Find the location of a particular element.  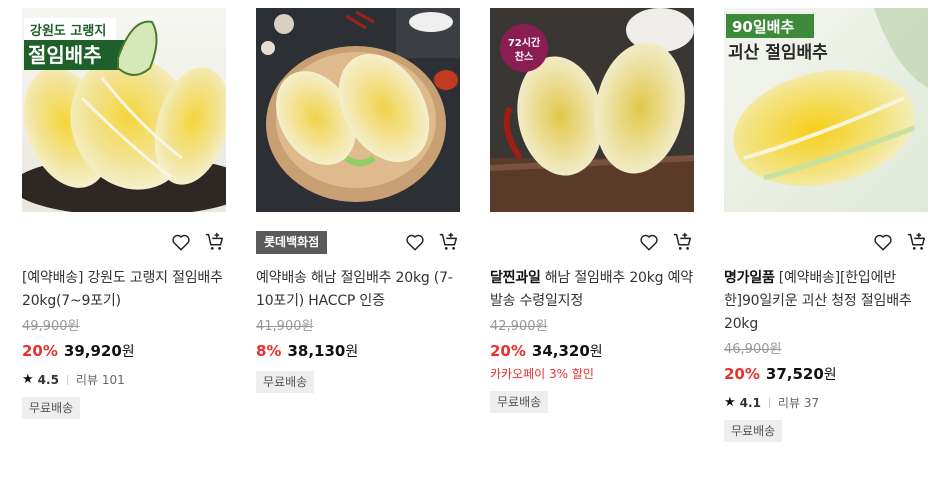

payment-promo: 카카오페이 3% 할인 is located at coordinates (542, 374).